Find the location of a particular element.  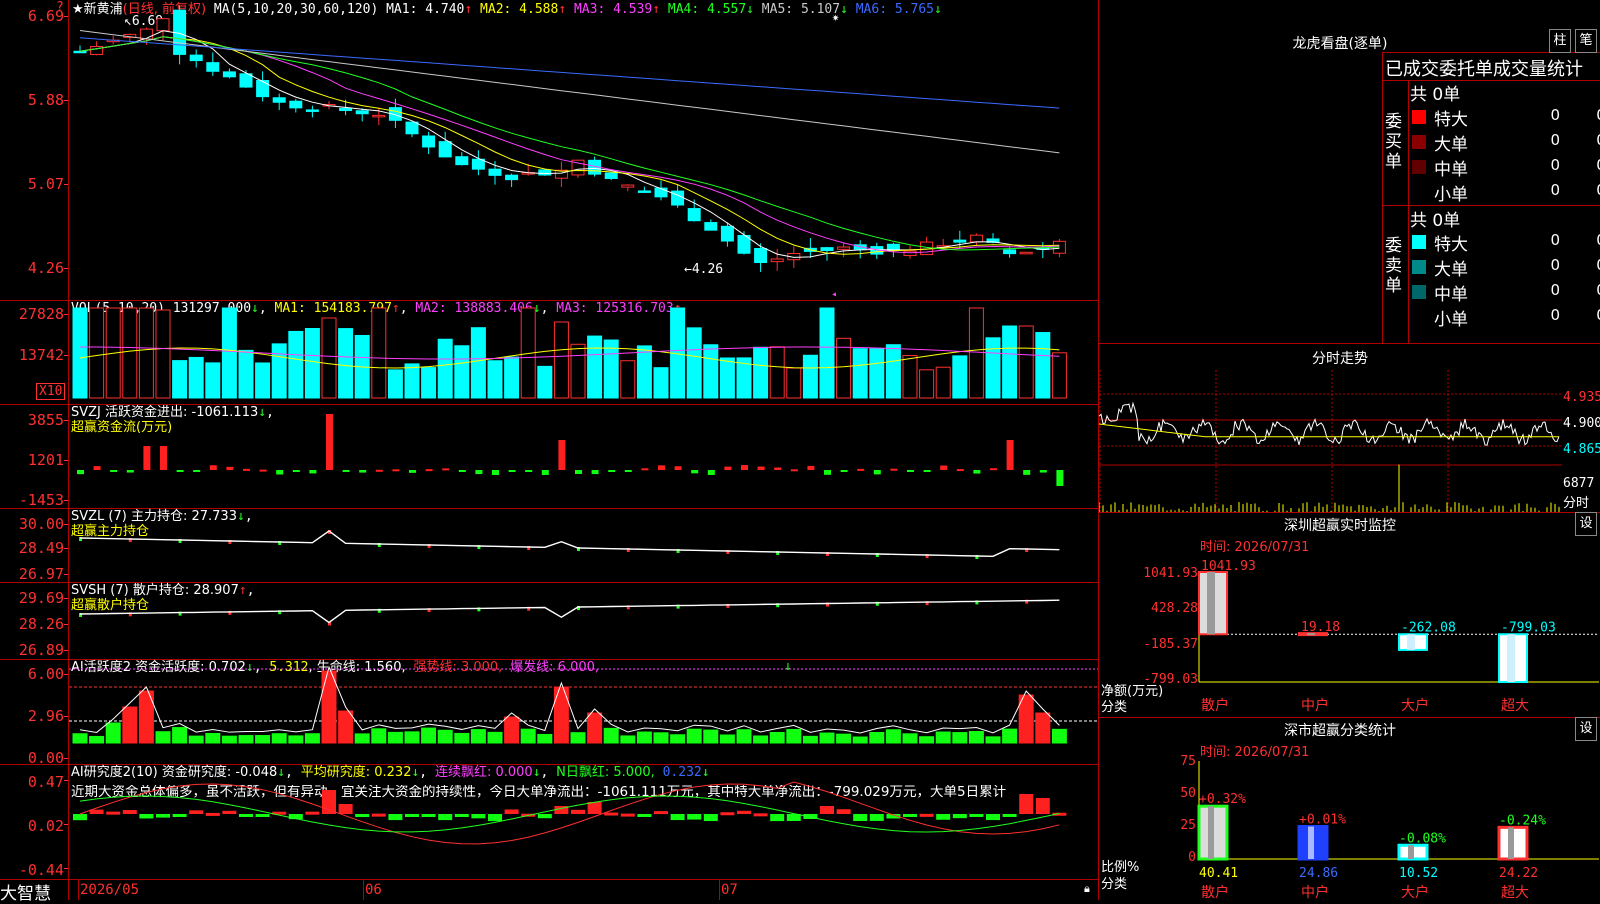

order-stats-header: 已成交委托单成交量统计 is located at coordinates (1484, 69).